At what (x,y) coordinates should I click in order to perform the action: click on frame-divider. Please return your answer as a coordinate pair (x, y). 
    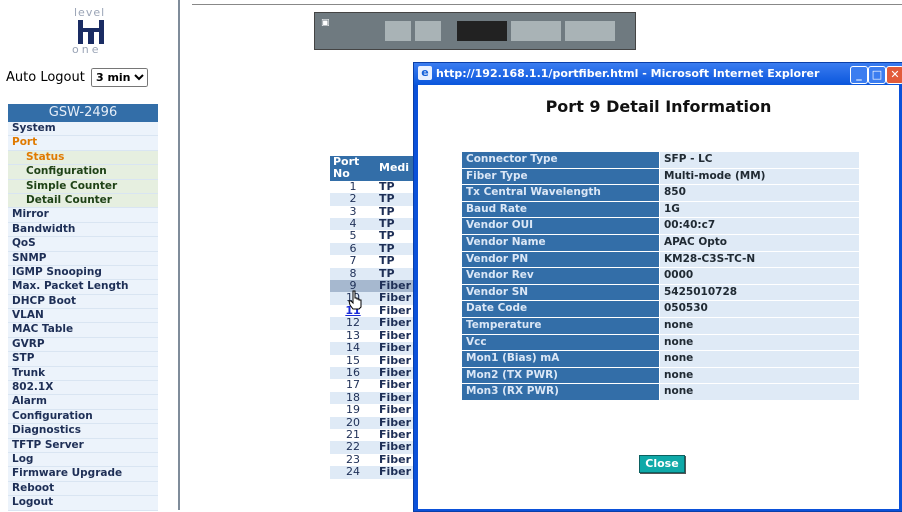
    Looking at the image, I should click on (179, 255).